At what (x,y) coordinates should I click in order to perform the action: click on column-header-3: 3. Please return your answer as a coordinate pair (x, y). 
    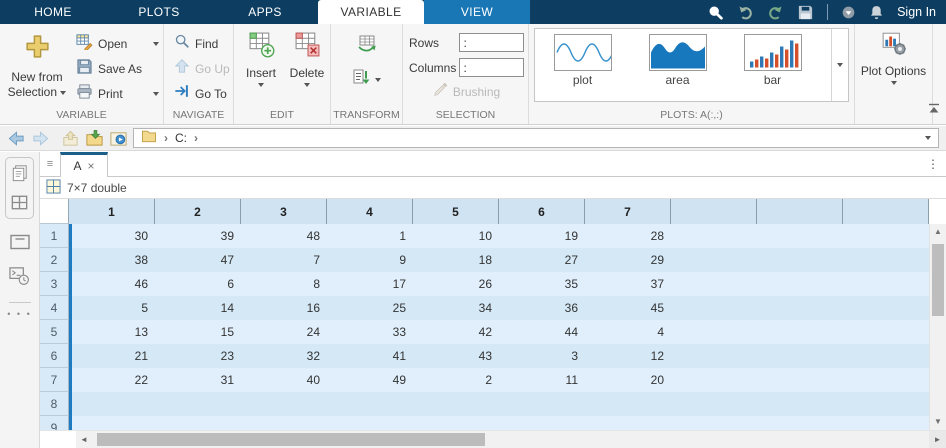
    Looking at the image, I should click on (284, 211).